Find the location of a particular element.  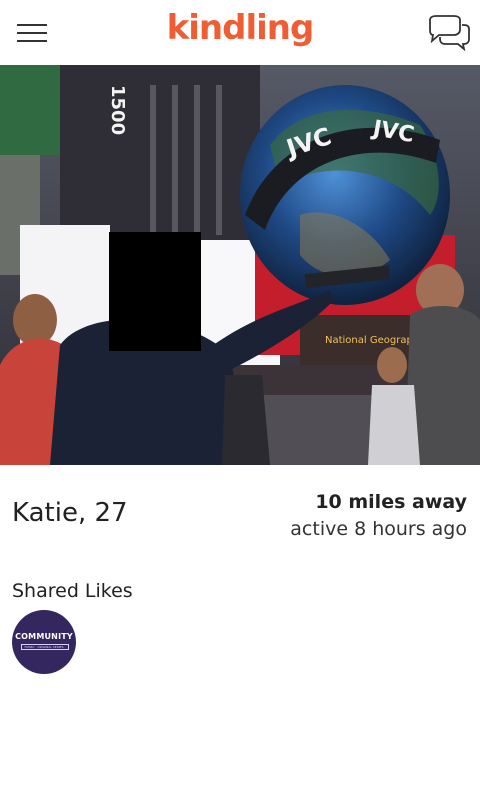

chat-icon is located at coordinates (448, 33).